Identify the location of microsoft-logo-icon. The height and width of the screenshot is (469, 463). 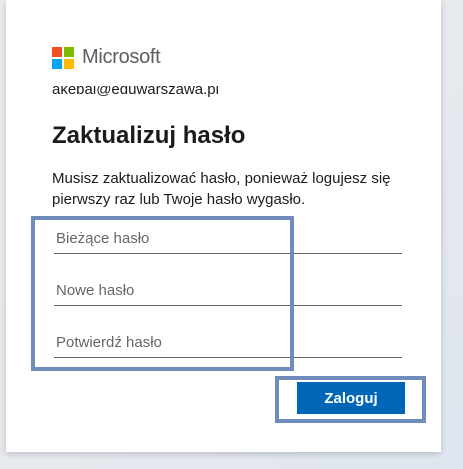
(63, 57).